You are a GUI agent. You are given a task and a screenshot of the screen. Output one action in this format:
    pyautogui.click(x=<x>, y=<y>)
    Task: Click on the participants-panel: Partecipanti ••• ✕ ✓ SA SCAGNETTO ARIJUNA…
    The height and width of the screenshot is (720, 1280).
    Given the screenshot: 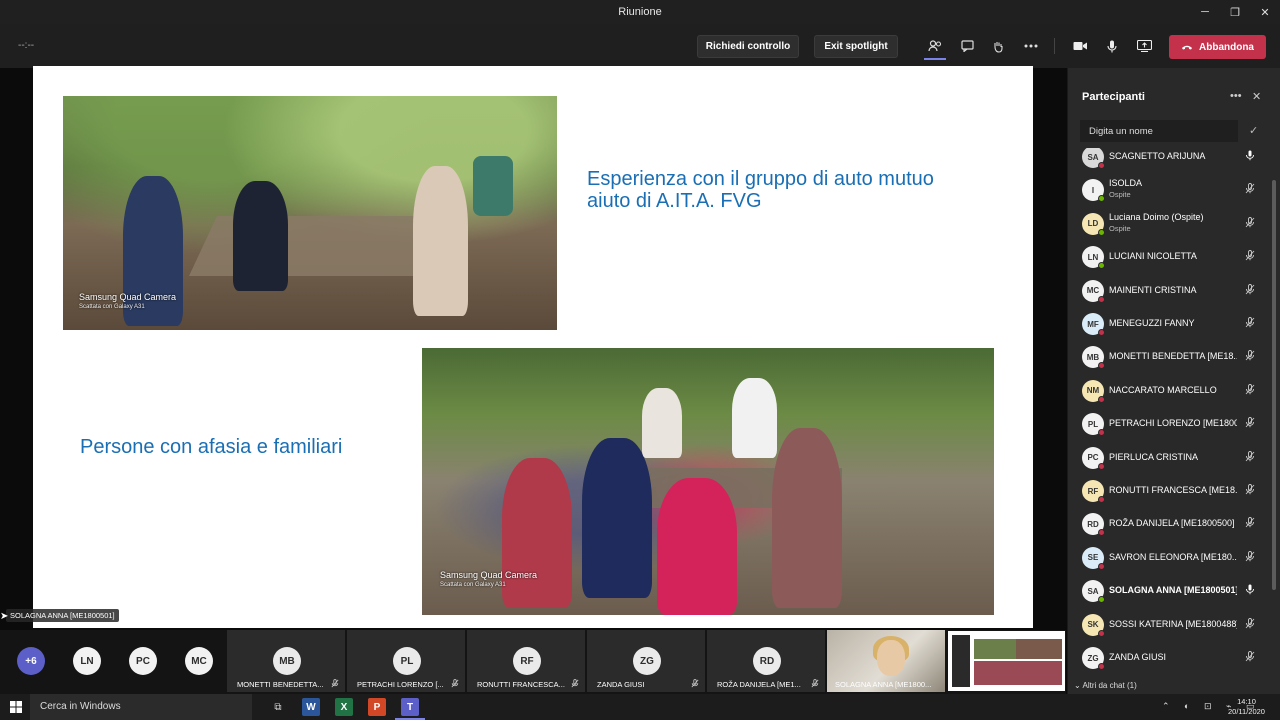 What is the action you would take?
    pyautogui.click(x=1173, y=381)
    